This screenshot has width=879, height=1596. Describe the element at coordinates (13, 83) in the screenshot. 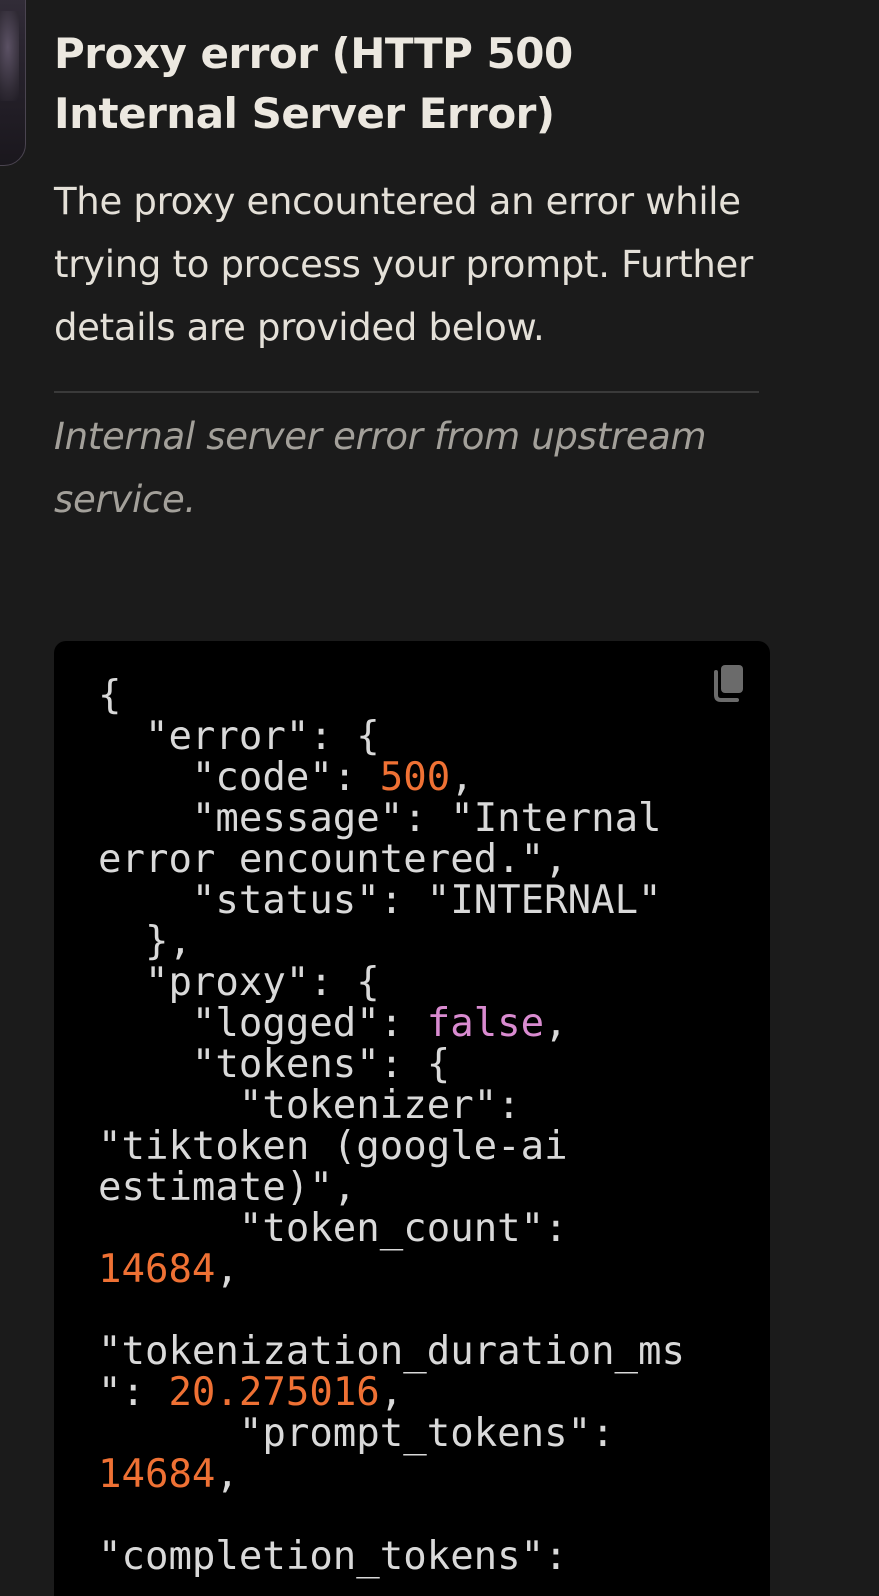

I see `avatar` at that location.